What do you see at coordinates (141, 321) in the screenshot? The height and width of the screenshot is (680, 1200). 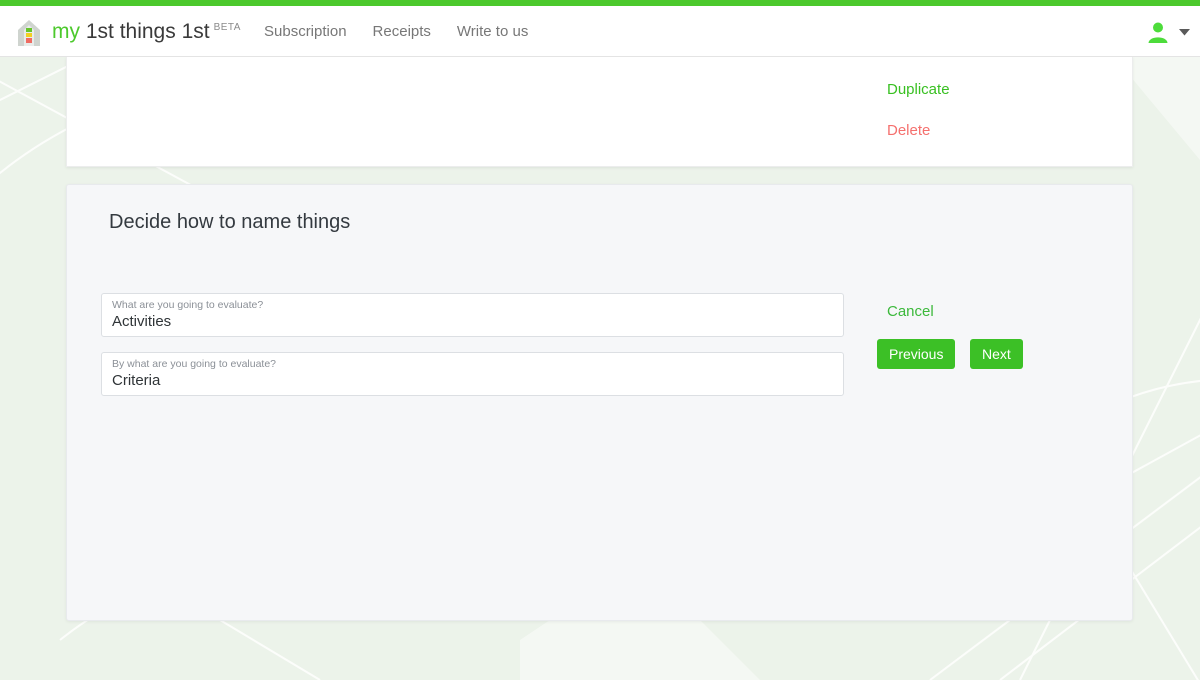 I see `activities-field-value: Activities` at bounding box center [141, 321].